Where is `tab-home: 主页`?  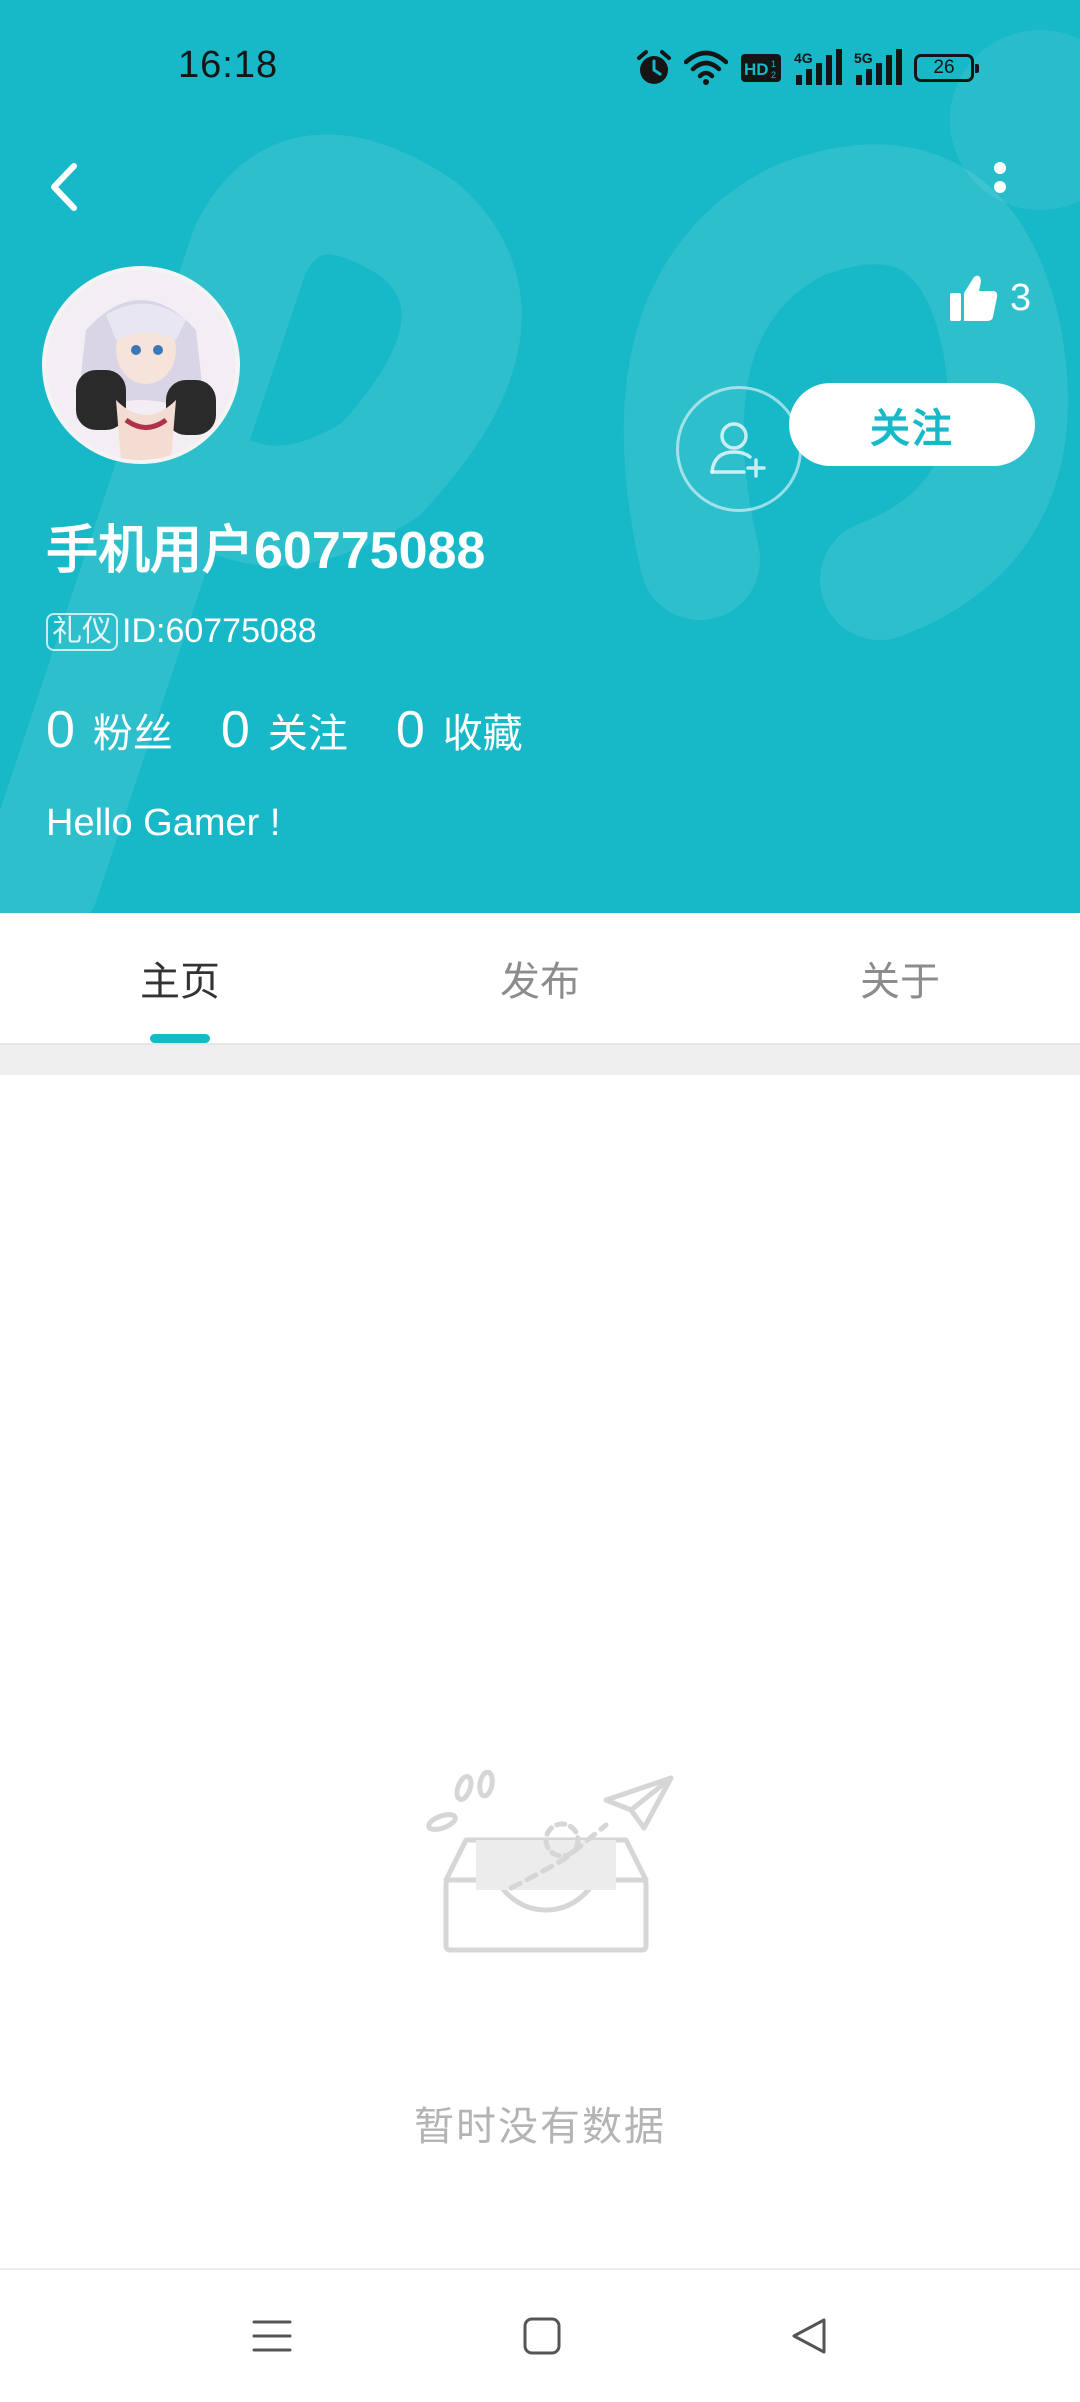
tab-home: 主页 is located at coordinates (180, 978).